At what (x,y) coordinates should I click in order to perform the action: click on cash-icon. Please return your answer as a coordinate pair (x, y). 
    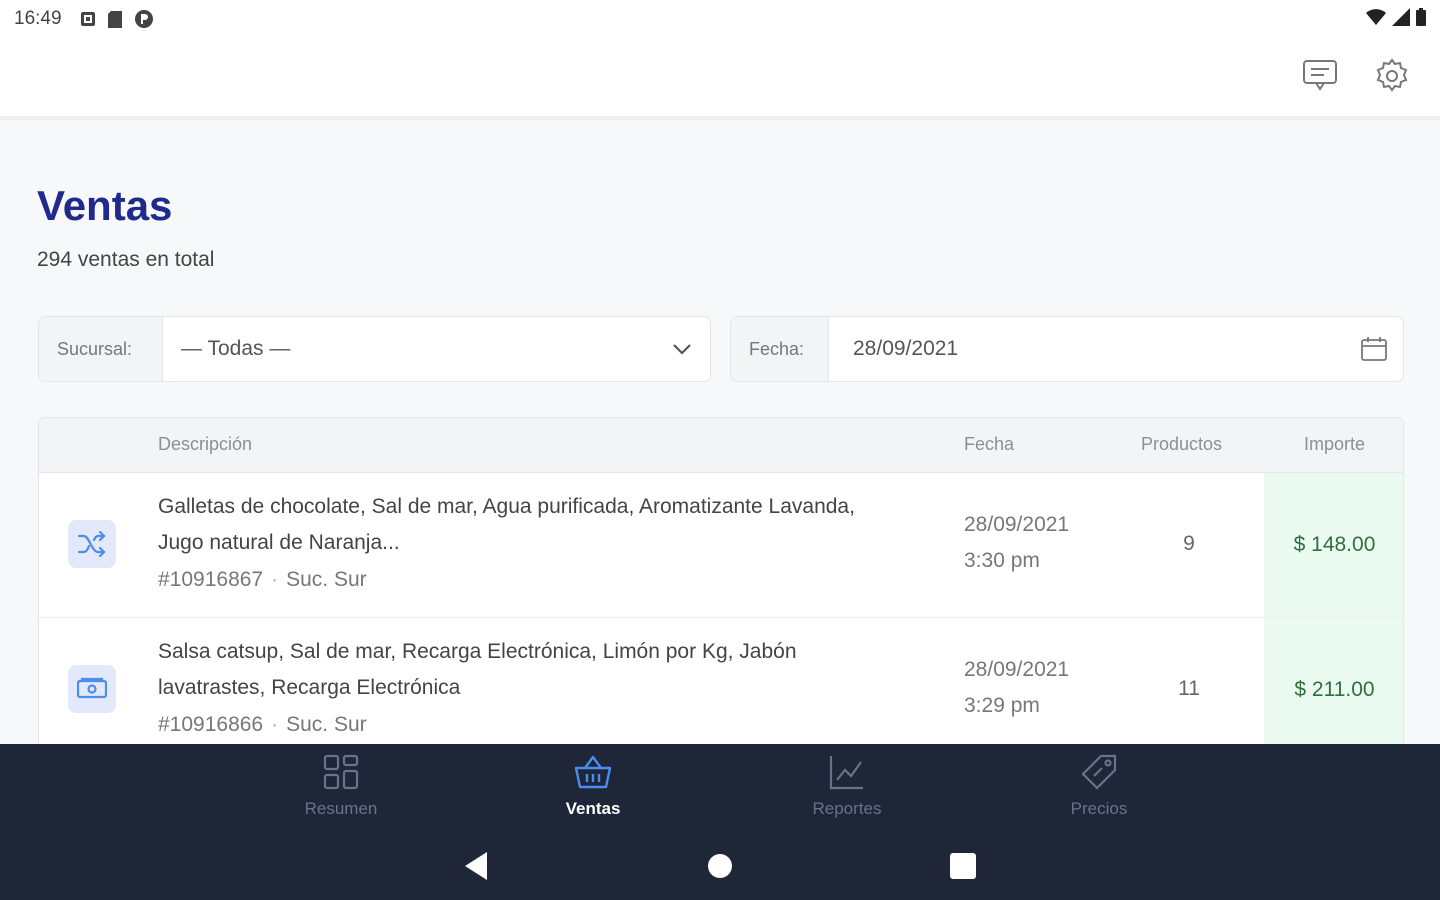
    Looking at the image, I should click on (92, 689).